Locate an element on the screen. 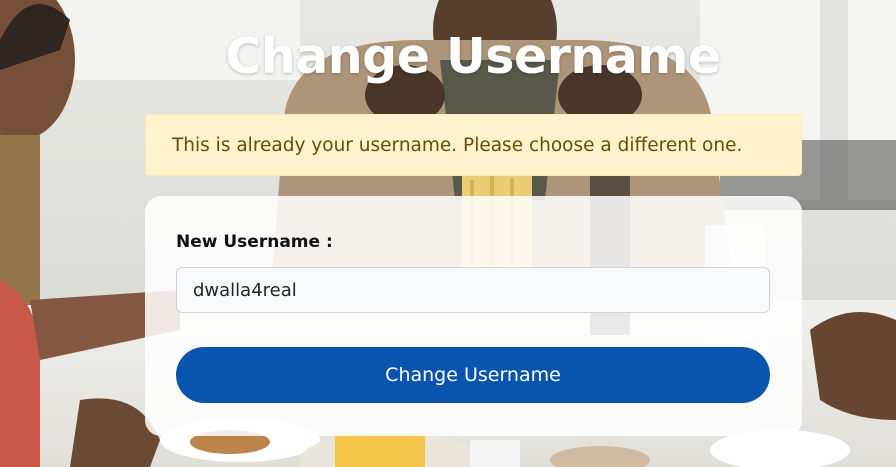  page-title: Change Username is located at coordinates (473, 56).